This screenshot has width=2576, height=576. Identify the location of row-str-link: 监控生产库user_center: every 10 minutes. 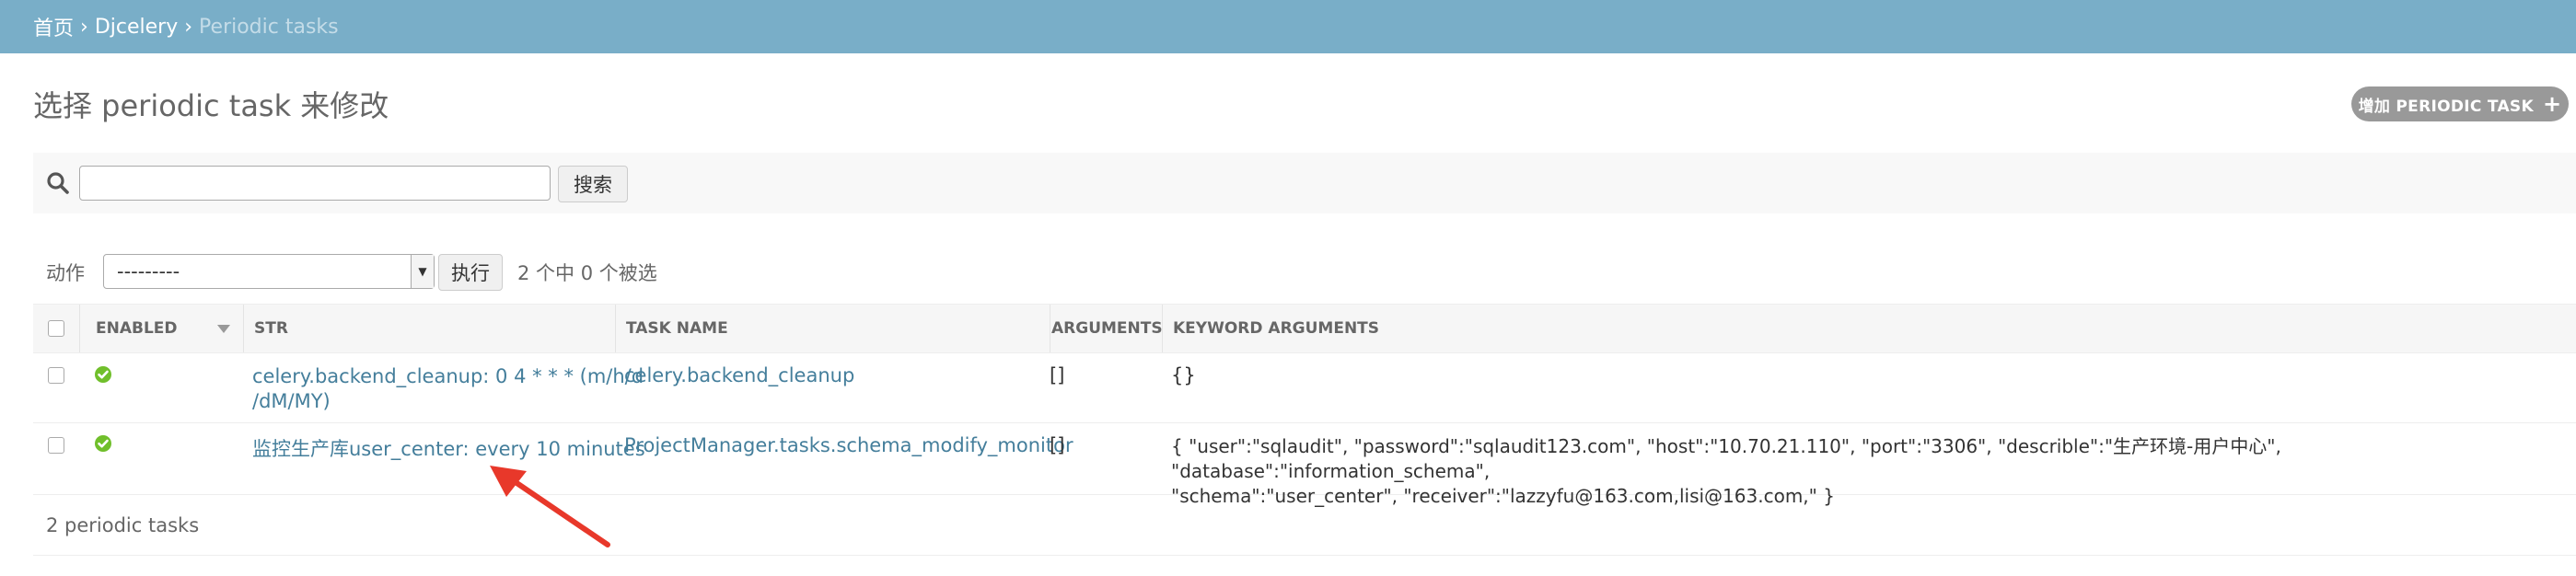
(448, 448).